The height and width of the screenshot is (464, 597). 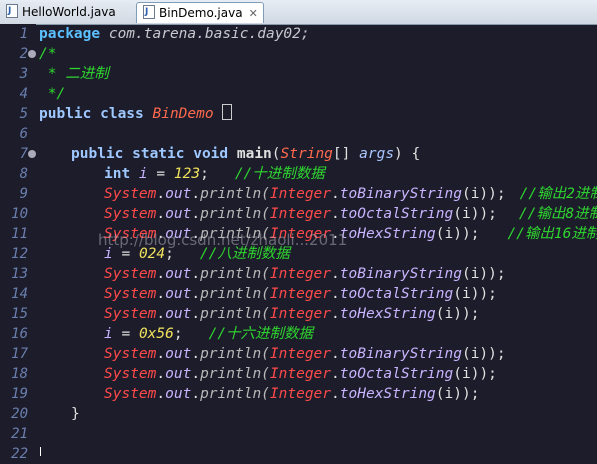 What do you see at coordinates (19, 434) in the screenshot?
I see `line-number: 21` at bounding box center [19, 434].